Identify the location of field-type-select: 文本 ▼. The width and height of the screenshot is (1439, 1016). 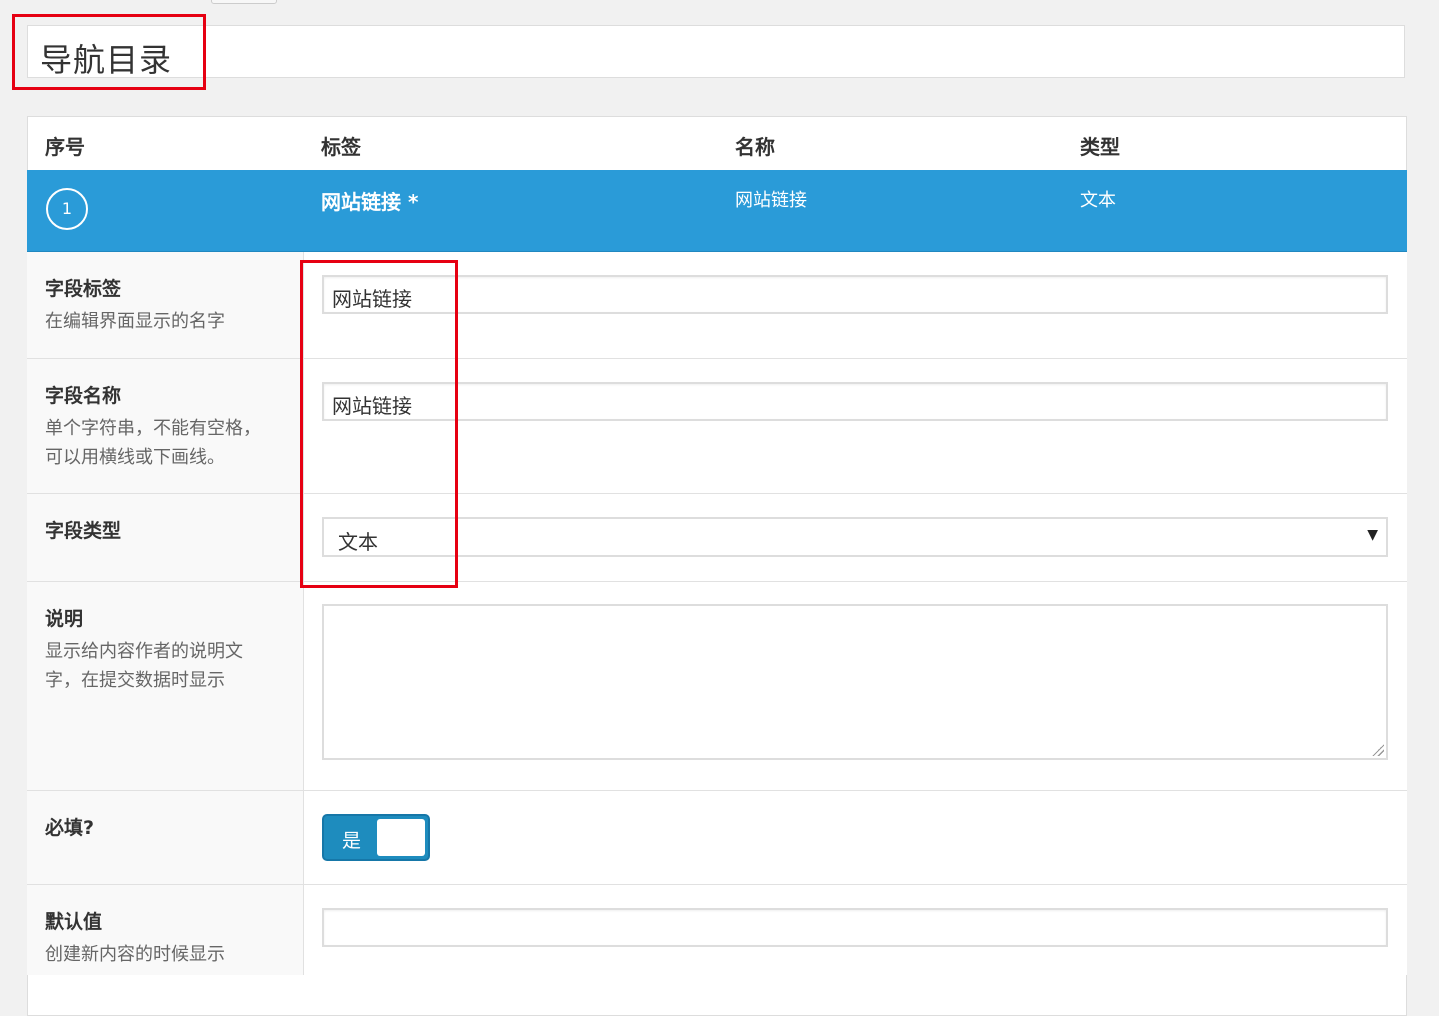
(855, 537).